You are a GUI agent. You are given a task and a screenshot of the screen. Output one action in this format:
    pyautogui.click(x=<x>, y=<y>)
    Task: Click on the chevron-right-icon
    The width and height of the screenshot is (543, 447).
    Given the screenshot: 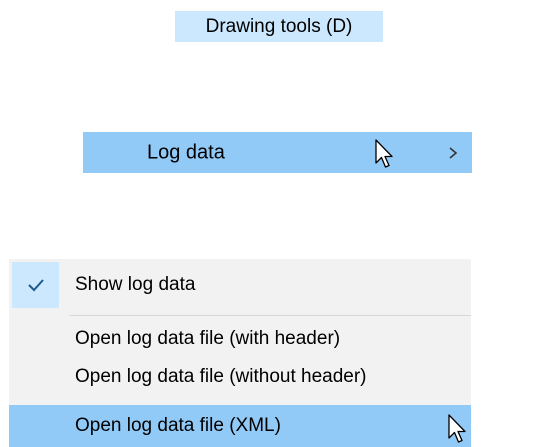 What is the action you would take?
    pyautogui.click(x=453, y=152)
    